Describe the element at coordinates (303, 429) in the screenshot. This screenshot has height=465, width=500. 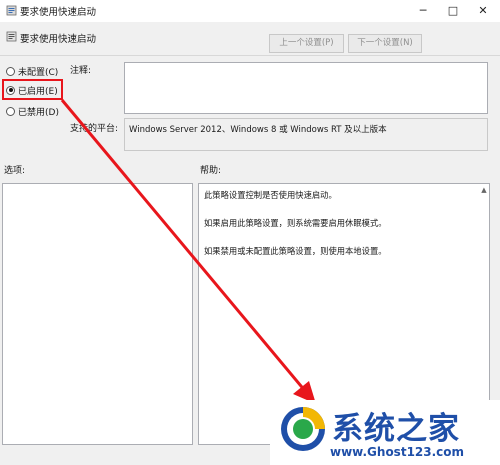
I see `logo-icon` at that location.